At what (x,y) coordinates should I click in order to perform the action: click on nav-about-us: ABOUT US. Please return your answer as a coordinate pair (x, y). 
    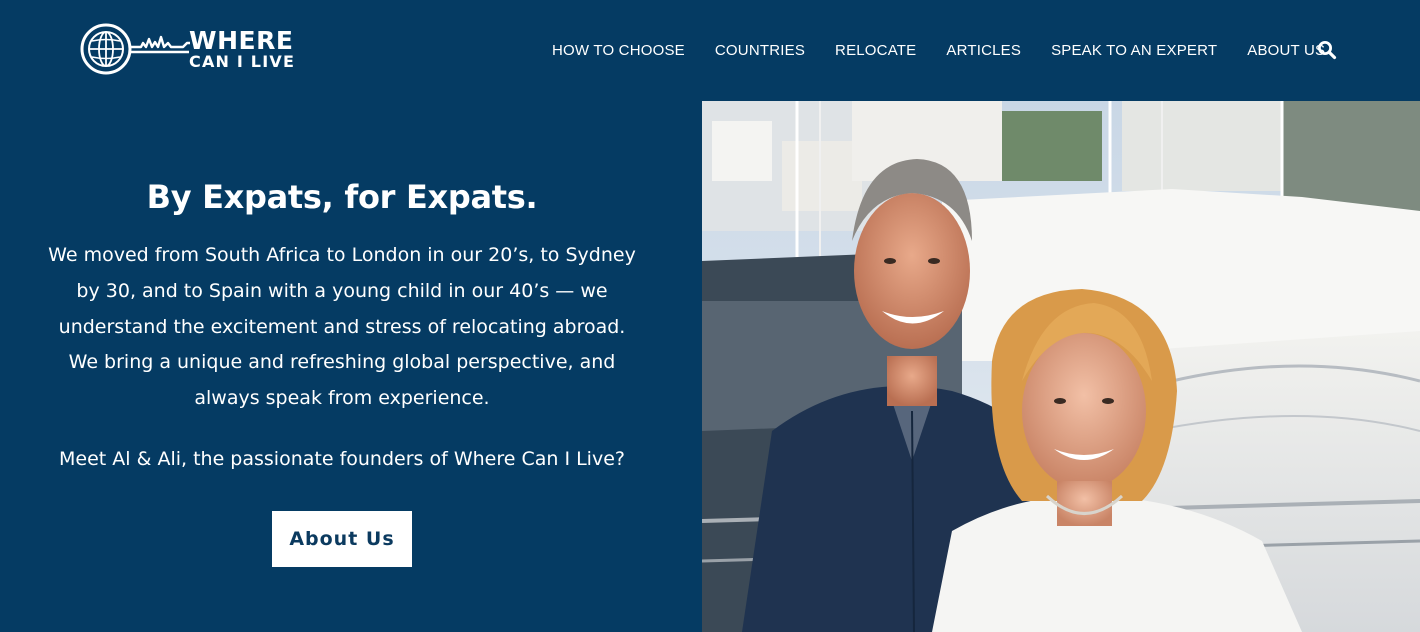
    Looking at the image, I should click on (1286, 50).